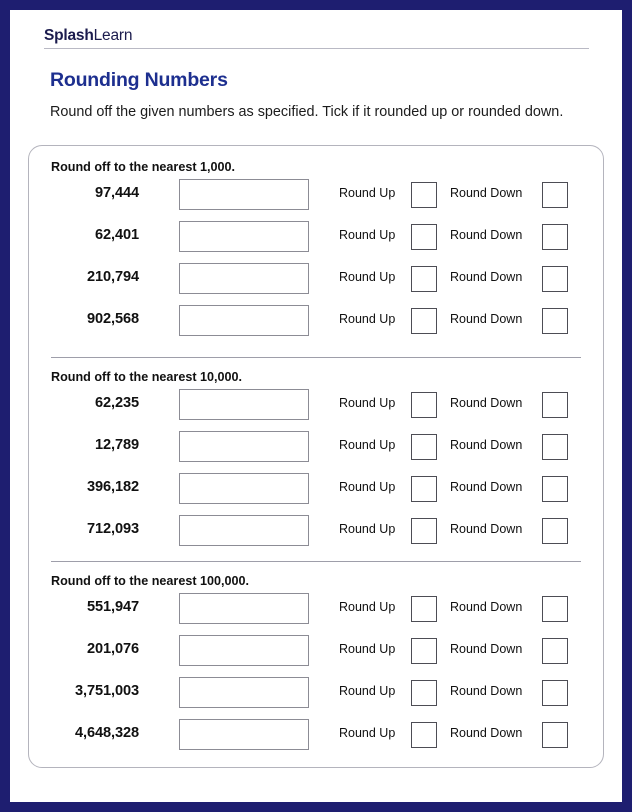  Describe the element at coordinates (112, 607) in the screenshot. I see `problem-number: 551,947` at that location.